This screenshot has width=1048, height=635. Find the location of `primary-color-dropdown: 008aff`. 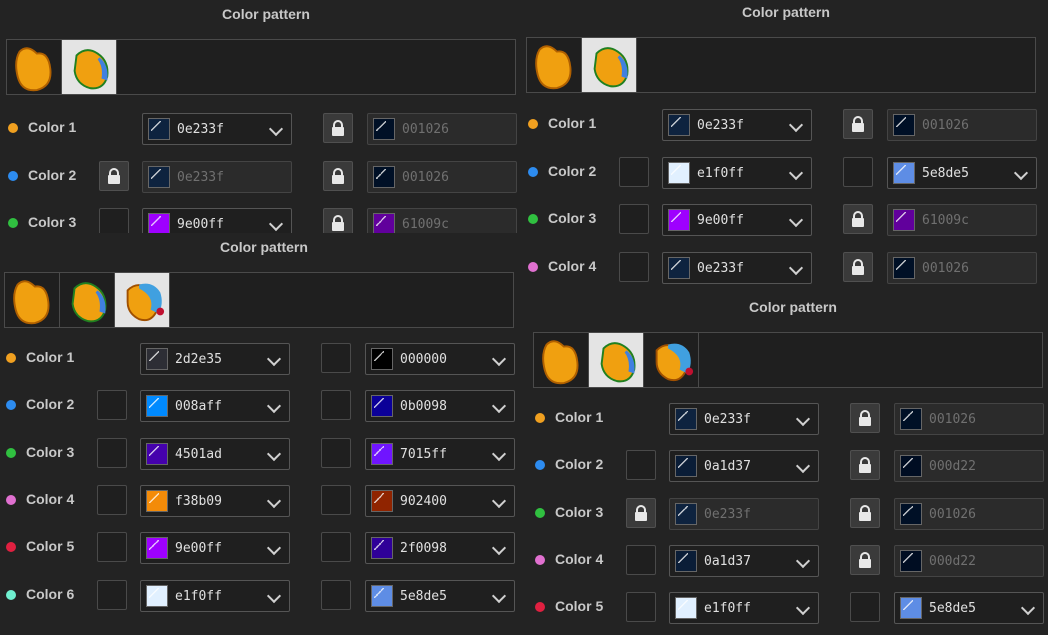

primary-color-dropdown: 008aff is located at coordinates (215, 406).